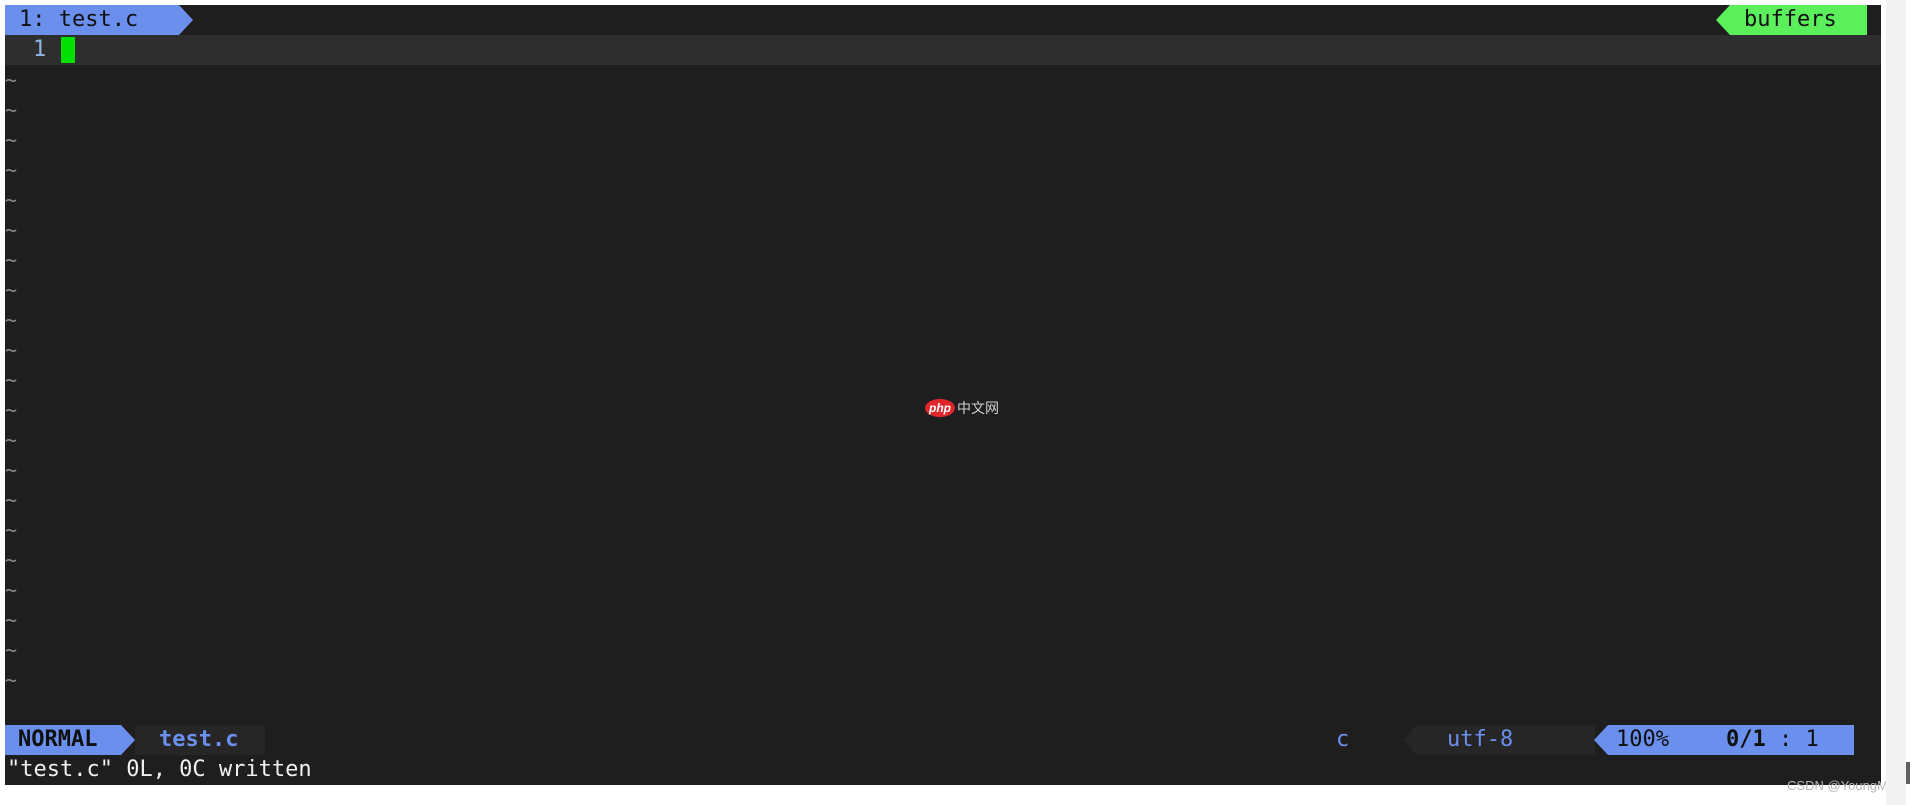 The image size is (1920, 805). Describe the element at coordinates (1343, 739) in the screenshot. I see `status-filetype: c` at that location.